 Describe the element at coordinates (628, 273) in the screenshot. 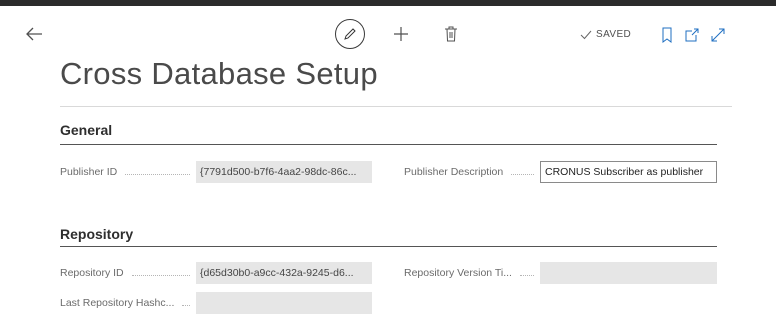

I see `repository-version-field` at that location.